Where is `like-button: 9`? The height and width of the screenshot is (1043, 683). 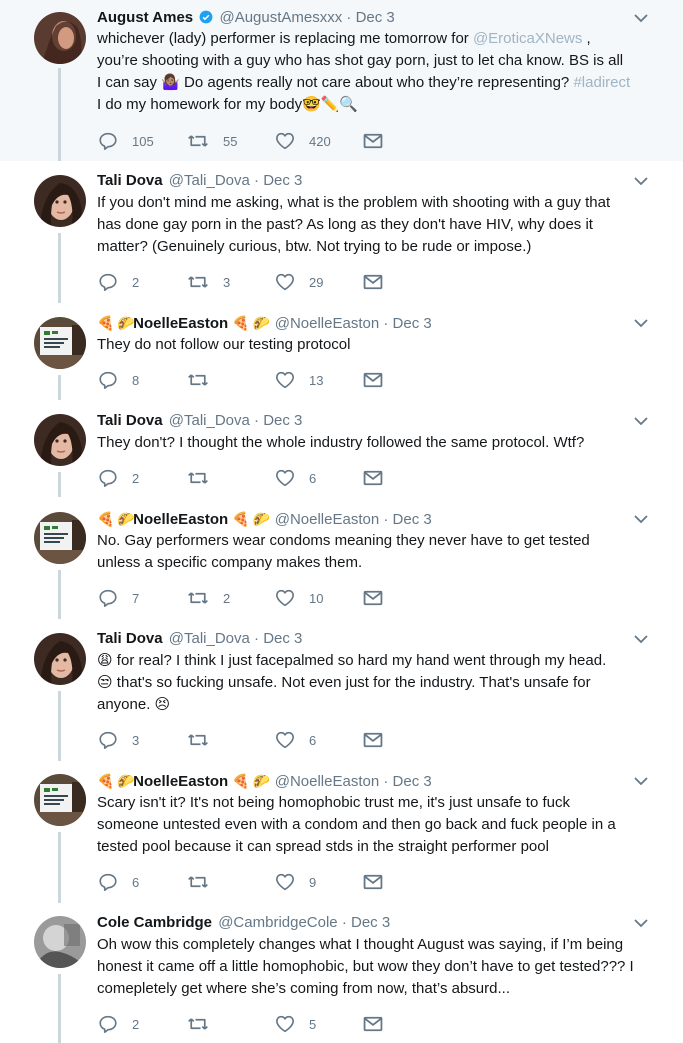 like-button: 9 is located at coordinates (295, 882).